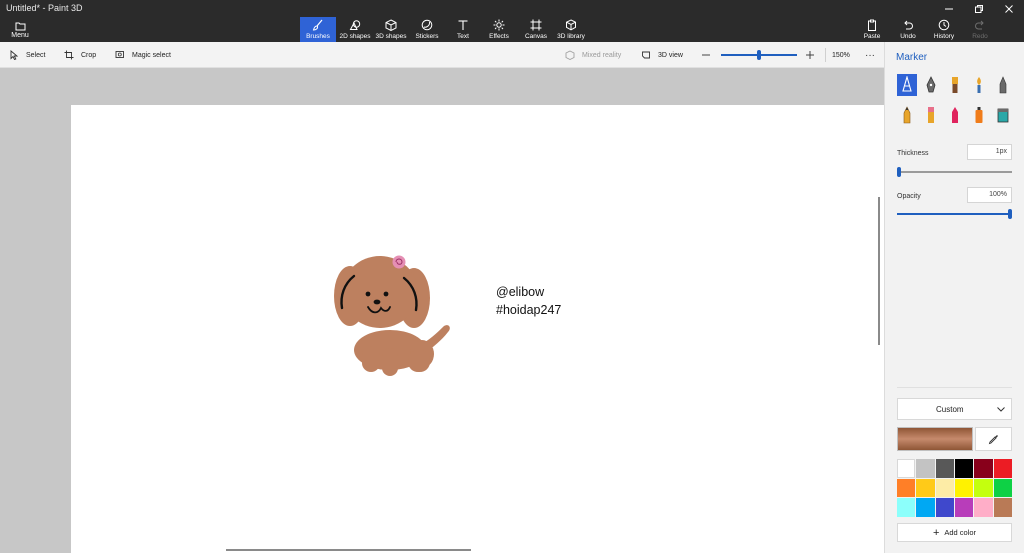  Describe the element at coordinates (954, 409) in the screenshot. I see `color-mode-dropdown: Custom` at that location.